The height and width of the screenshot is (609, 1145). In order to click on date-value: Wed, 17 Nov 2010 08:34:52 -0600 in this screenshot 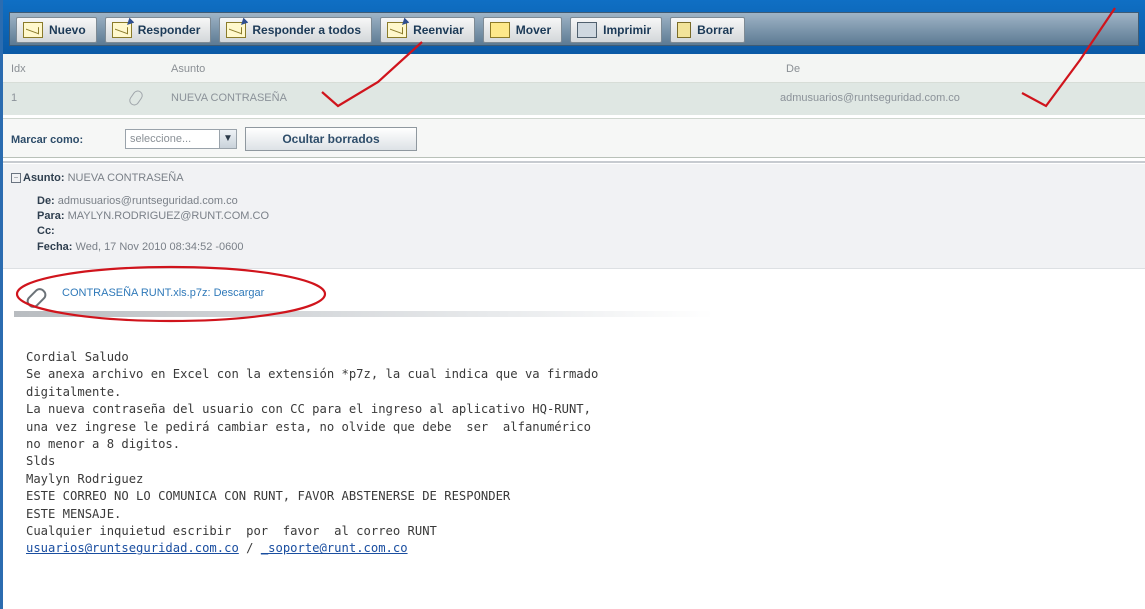, I will do `click(159, 247)`.